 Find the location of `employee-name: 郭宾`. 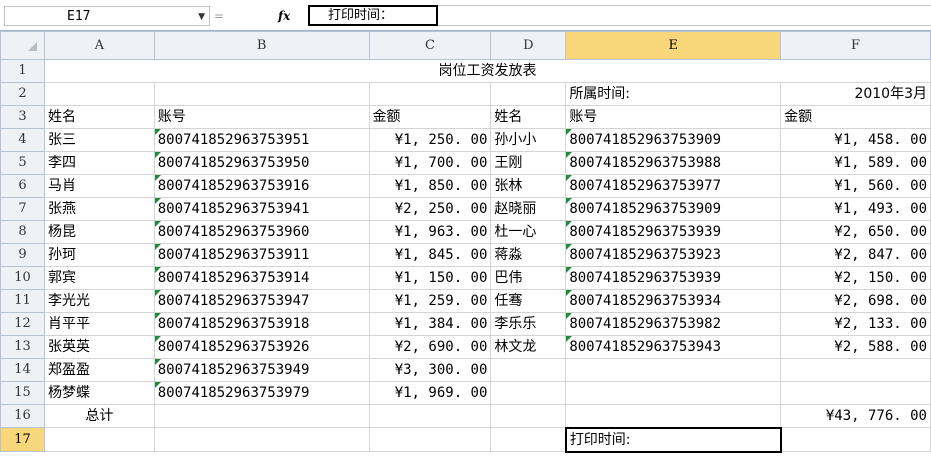

employee-name: 郭宾 is located at coordinates (99, 278).